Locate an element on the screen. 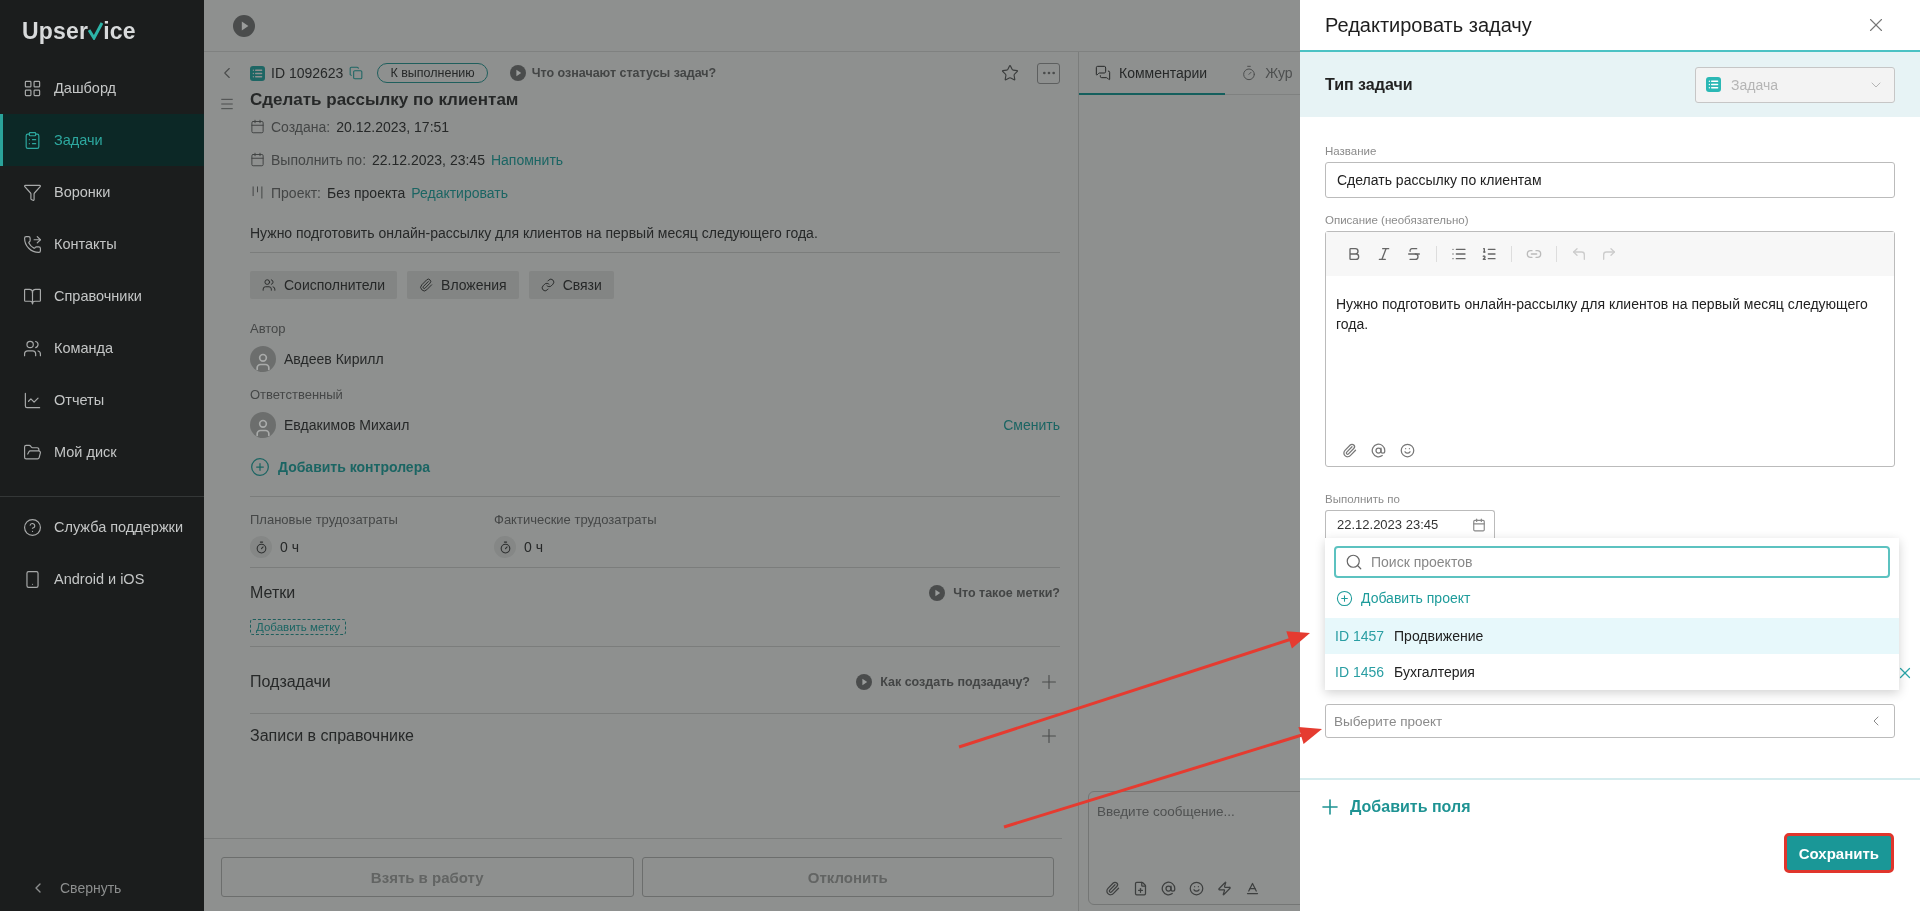  strikethrough-icon is located at coordinates (1414, 254).